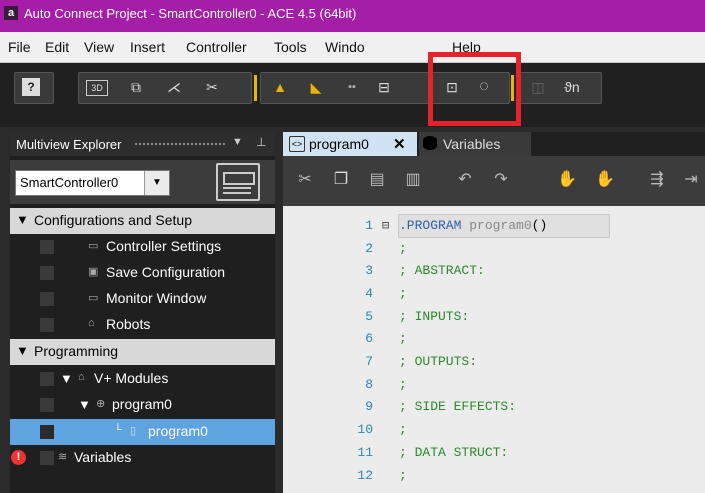  I want to click on help-icon: ?, so click(31, 87).